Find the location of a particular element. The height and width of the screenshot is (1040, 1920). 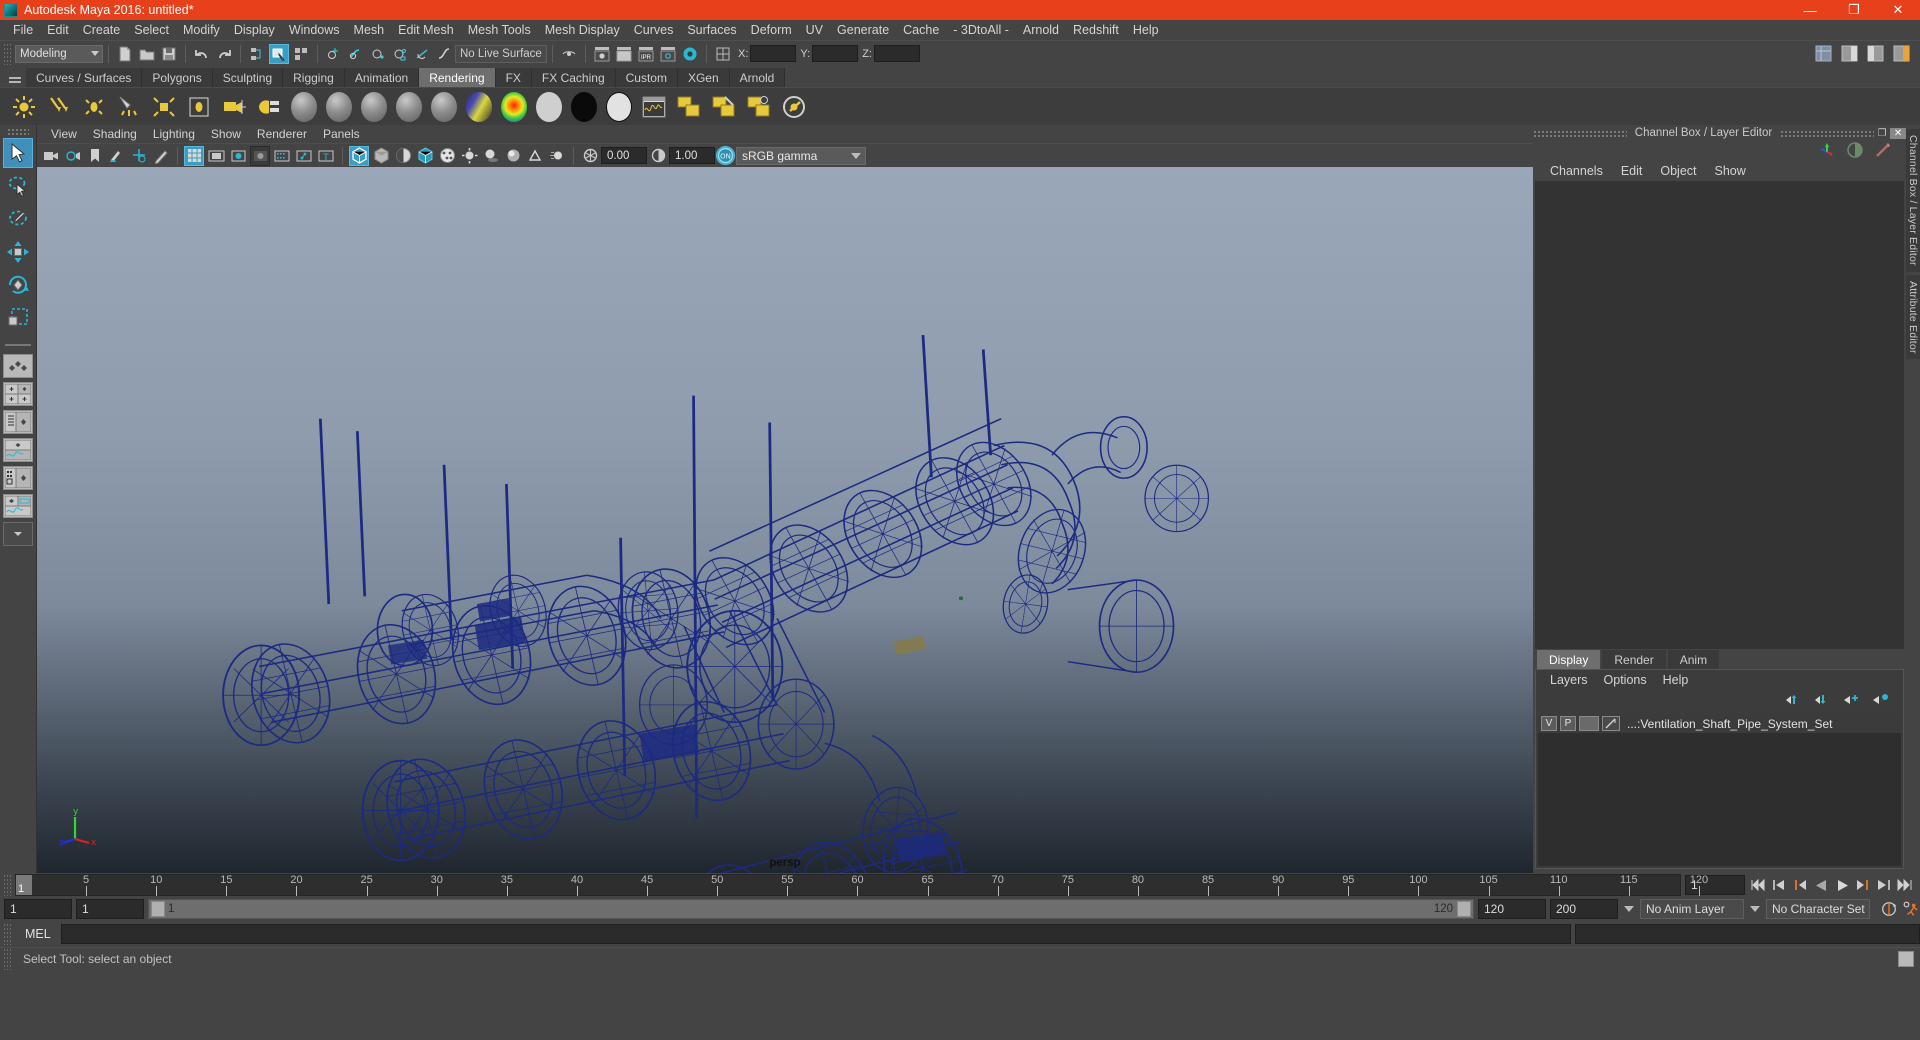

play-backwards-icon is located at coordinates (1821, 885).